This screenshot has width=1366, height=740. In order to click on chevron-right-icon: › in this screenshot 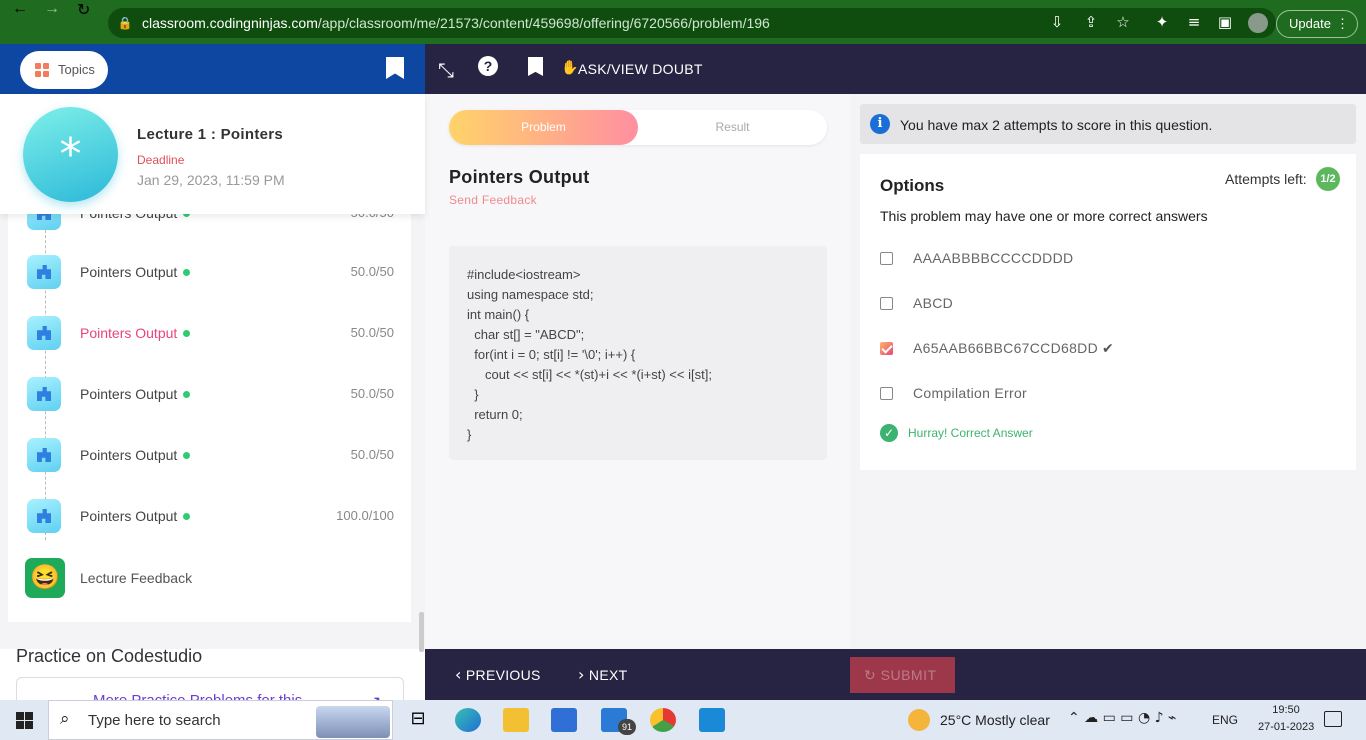, I will do `click(581, 674)`.